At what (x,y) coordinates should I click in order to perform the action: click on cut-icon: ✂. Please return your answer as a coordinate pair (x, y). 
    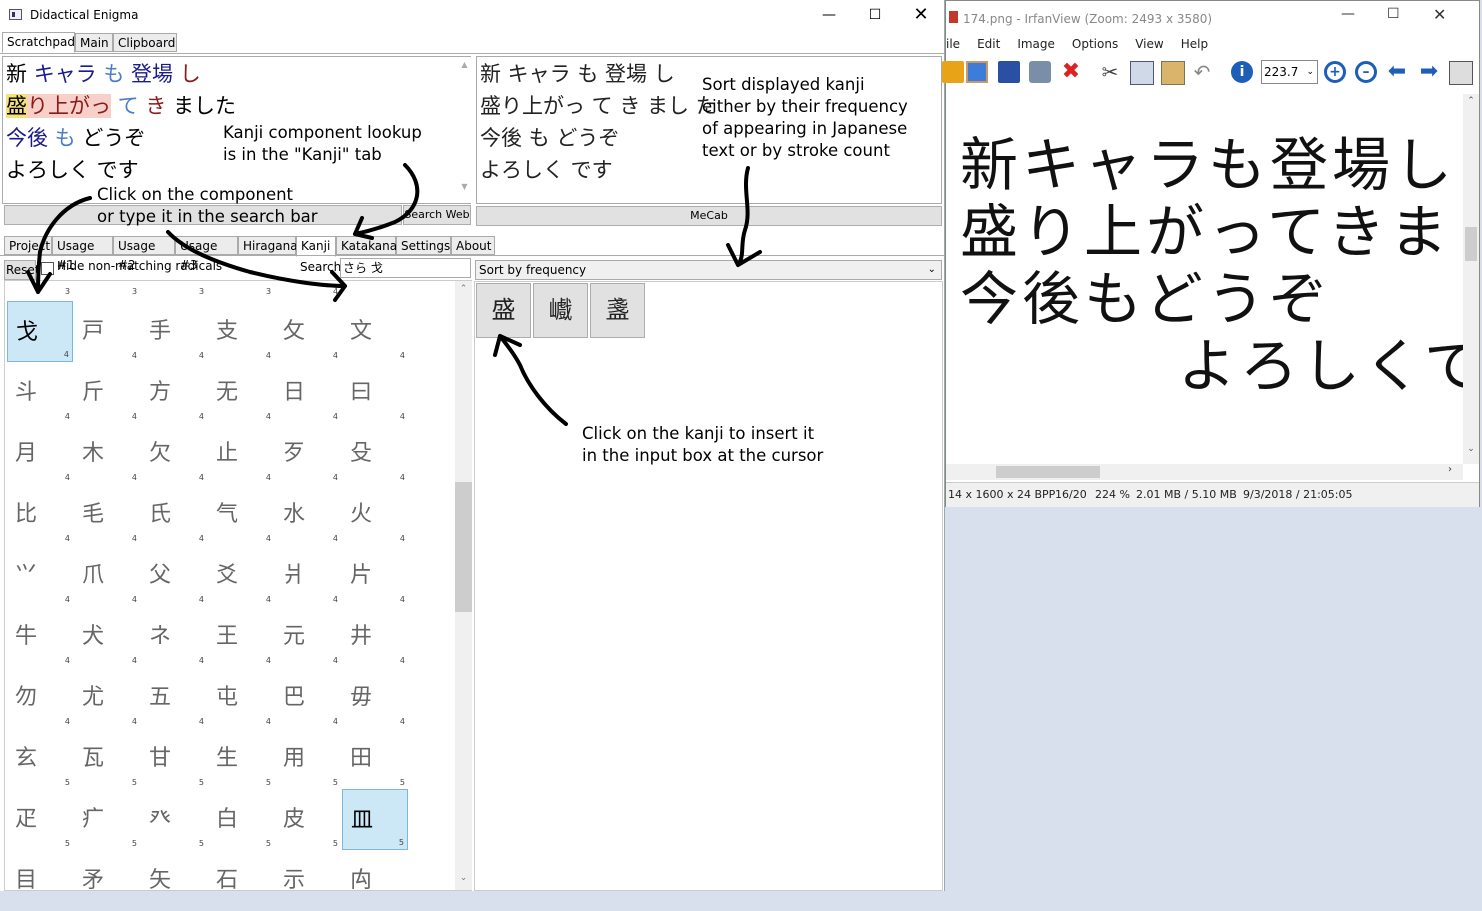
    Looking at the image, I should click on (1110, 72).